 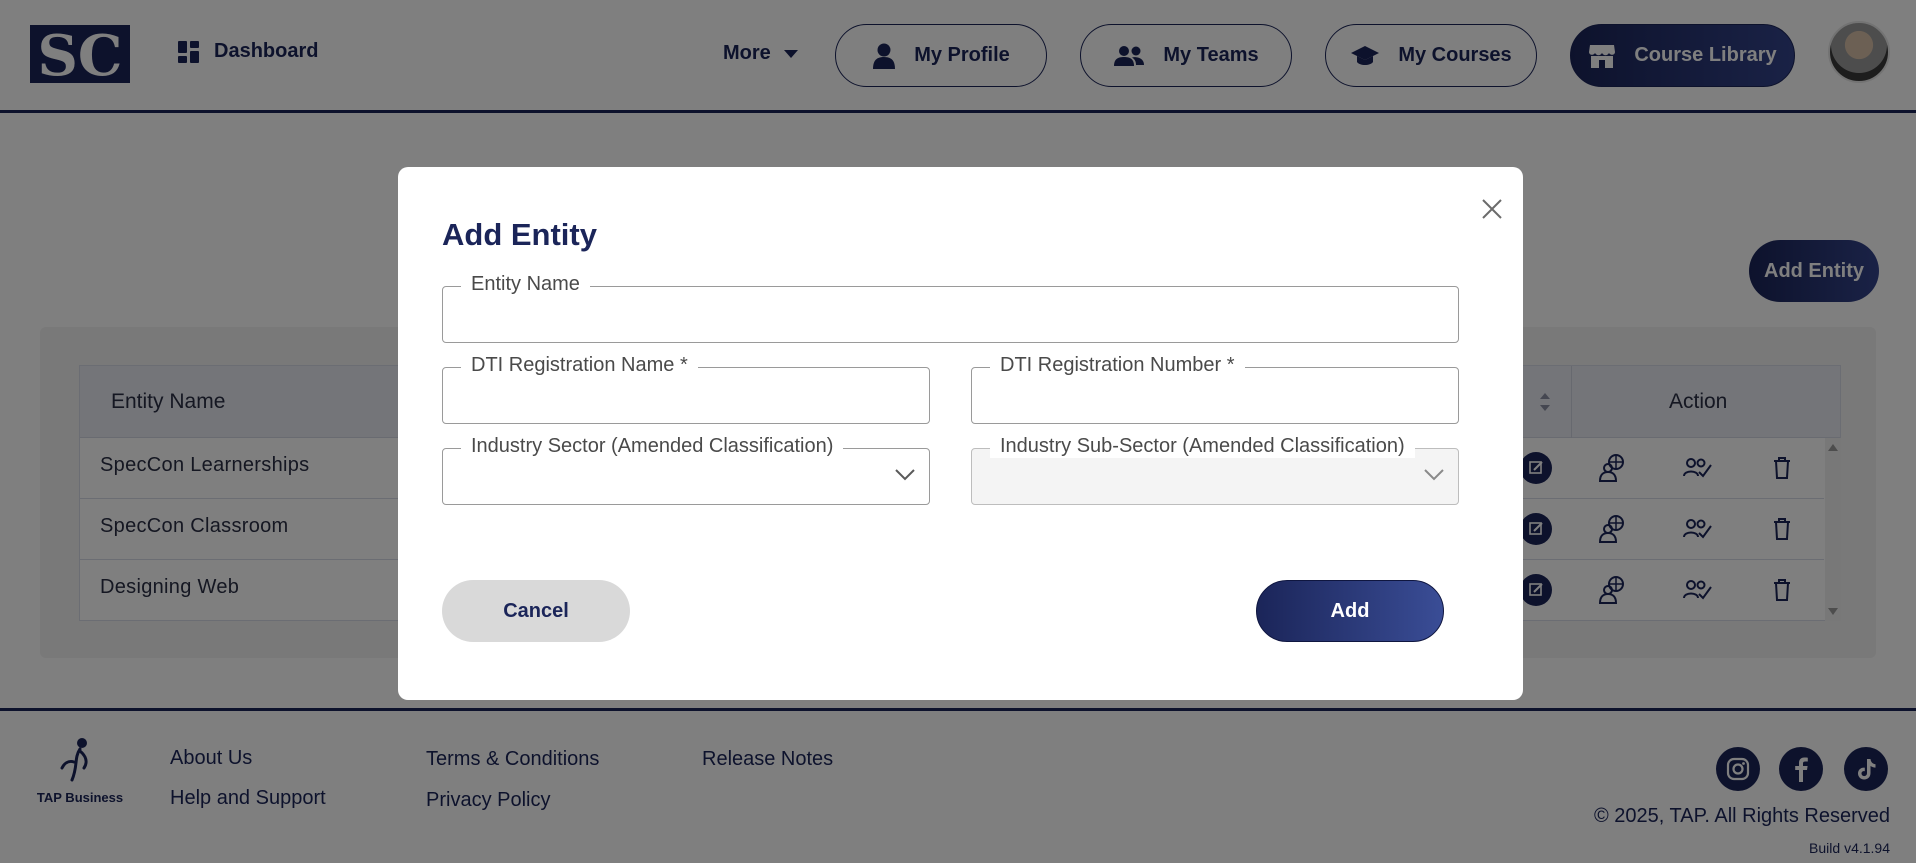 What do you see at coordinates (686, 395) in the screenshot?
I see `dti-registration-name-input` at bounding box center [686, 395].